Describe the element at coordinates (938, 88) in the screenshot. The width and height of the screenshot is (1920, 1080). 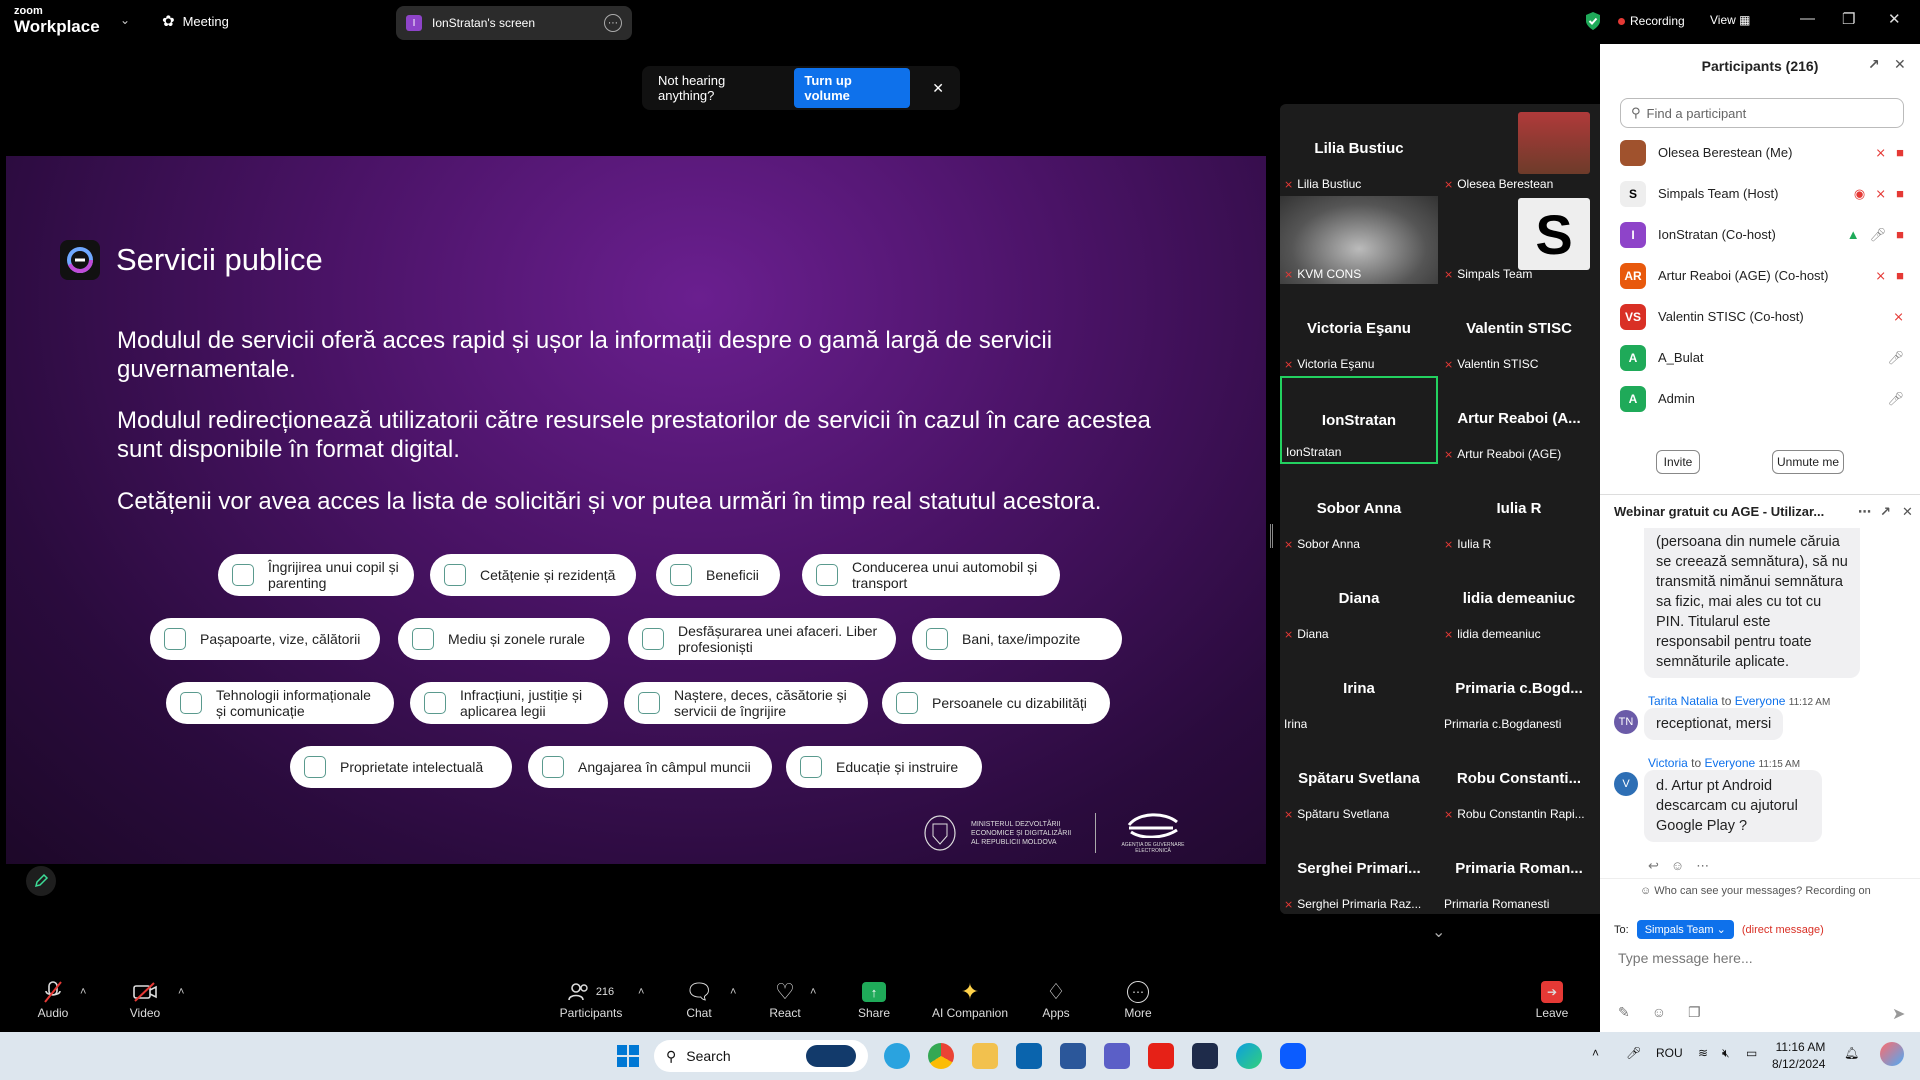
I see `close-banner-icon: ✕` at that location.